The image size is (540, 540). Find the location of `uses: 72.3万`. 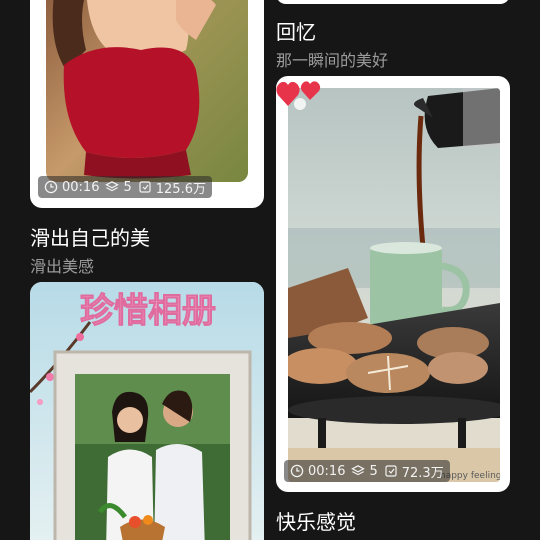

uses: 72.3万 is located at coordinates (414, 471).